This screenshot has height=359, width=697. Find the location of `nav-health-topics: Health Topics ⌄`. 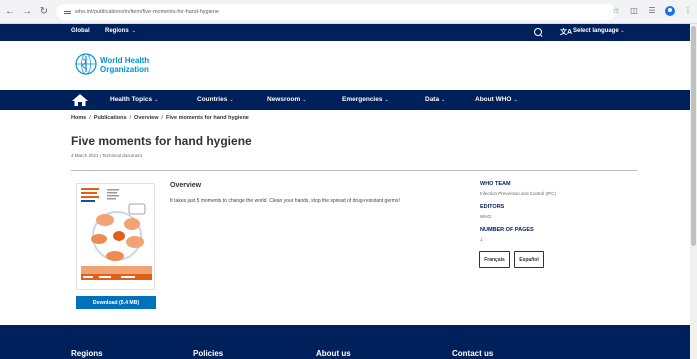

nav-health-topics: Health Topics ⌄ is located at coordinates (134, 99).